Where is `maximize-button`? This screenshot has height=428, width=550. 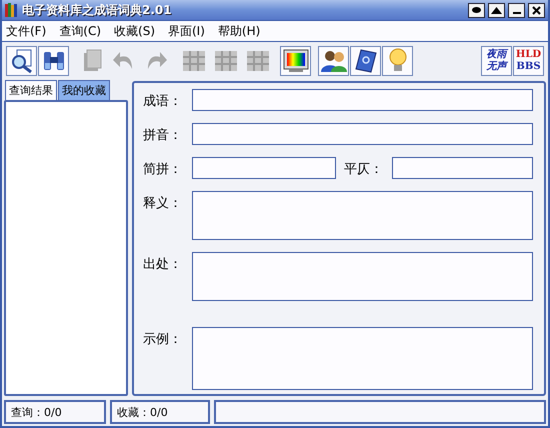
maximize-button is located at coordinates (496, 10).